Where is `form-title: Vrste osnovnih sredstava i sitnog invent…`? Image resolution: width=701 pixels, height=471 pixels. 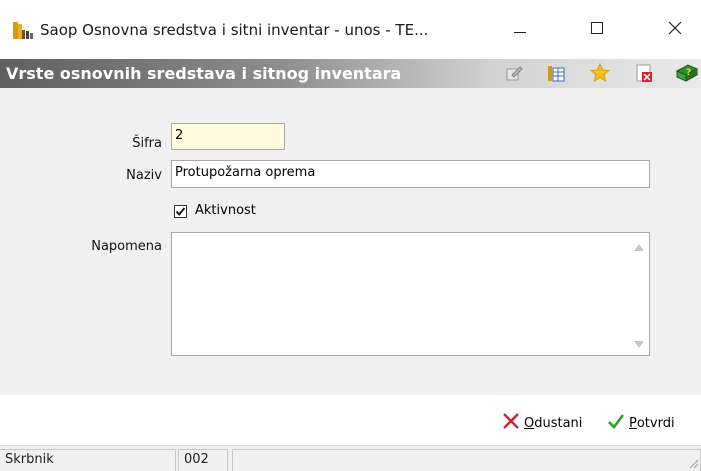
form-title: Vrste osnovnih sredstava i sitnog invent… is located at coordinates (204, 73).